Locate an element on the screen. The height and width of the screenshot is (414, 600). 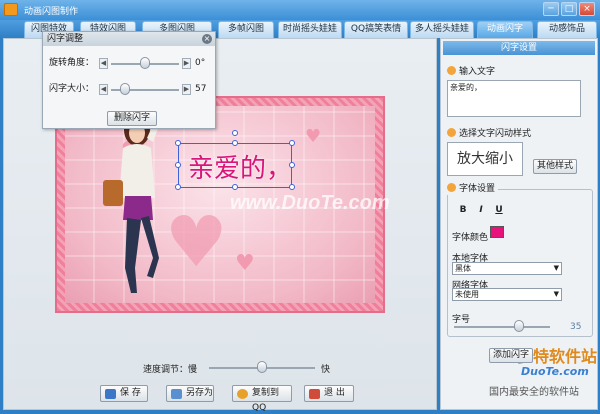
popup-close-icon: × is located at coordinates (207, 39).